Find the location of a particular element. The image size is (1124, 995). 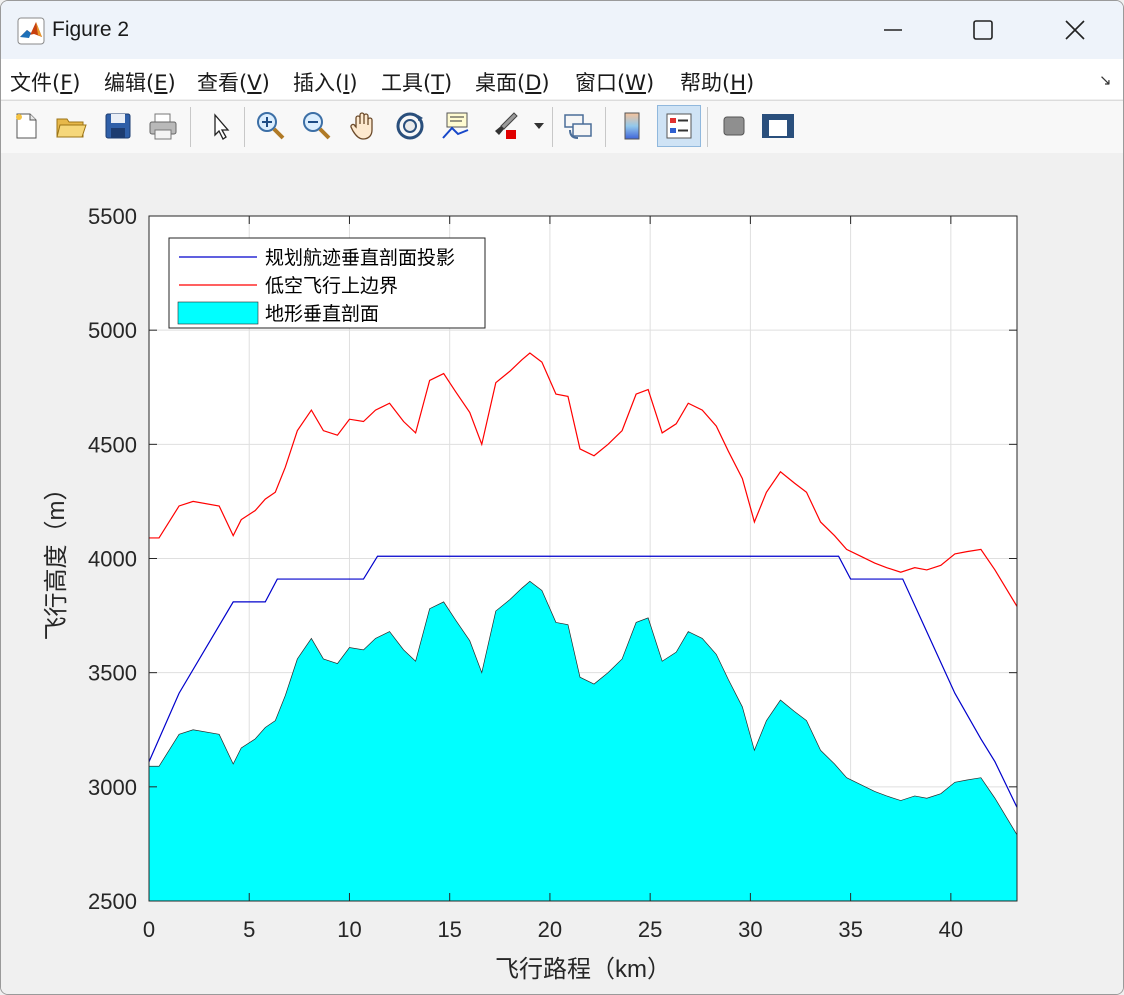

legend-label: 规划航迹垂直剖面投影 is located at coordinates (360, 258).